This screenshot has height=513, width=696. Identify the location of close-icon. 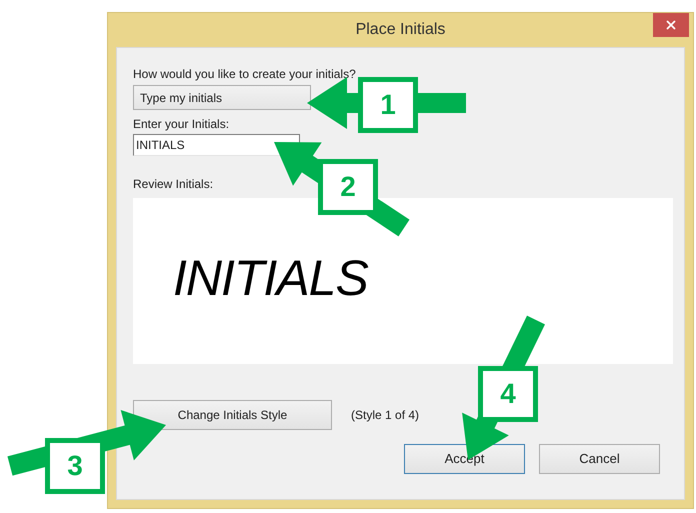
(671, 25).